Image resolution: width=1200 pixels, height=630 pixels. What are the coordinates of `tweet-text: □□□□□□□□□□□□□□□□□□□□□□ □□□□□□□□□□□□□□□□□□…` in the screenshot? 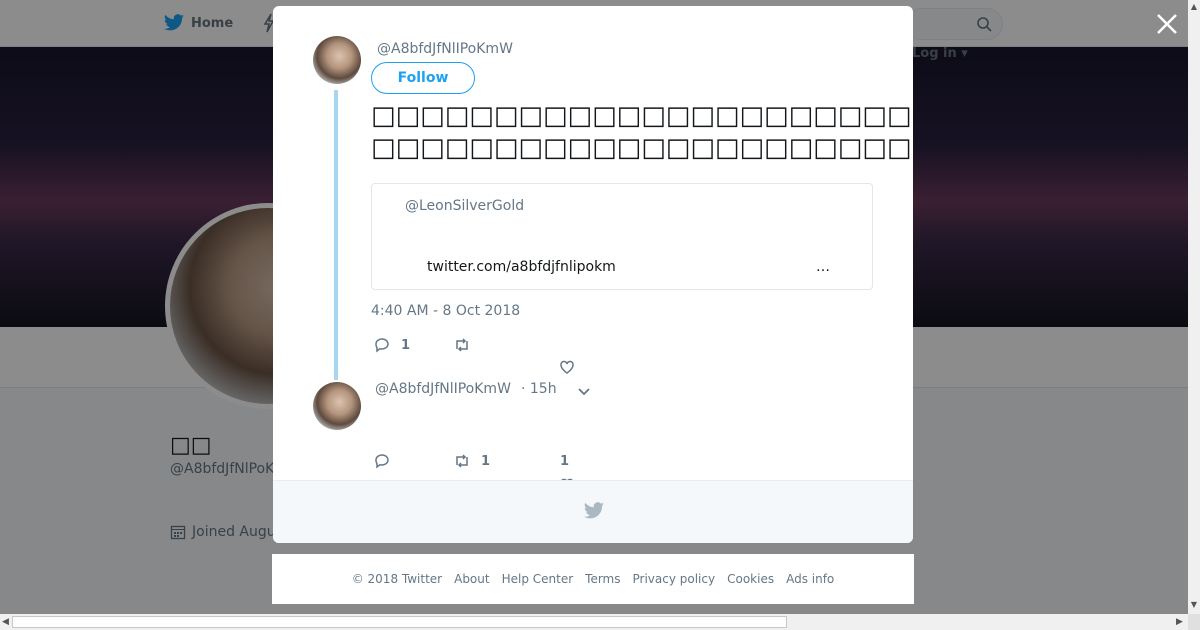 It's located at (641, 132).